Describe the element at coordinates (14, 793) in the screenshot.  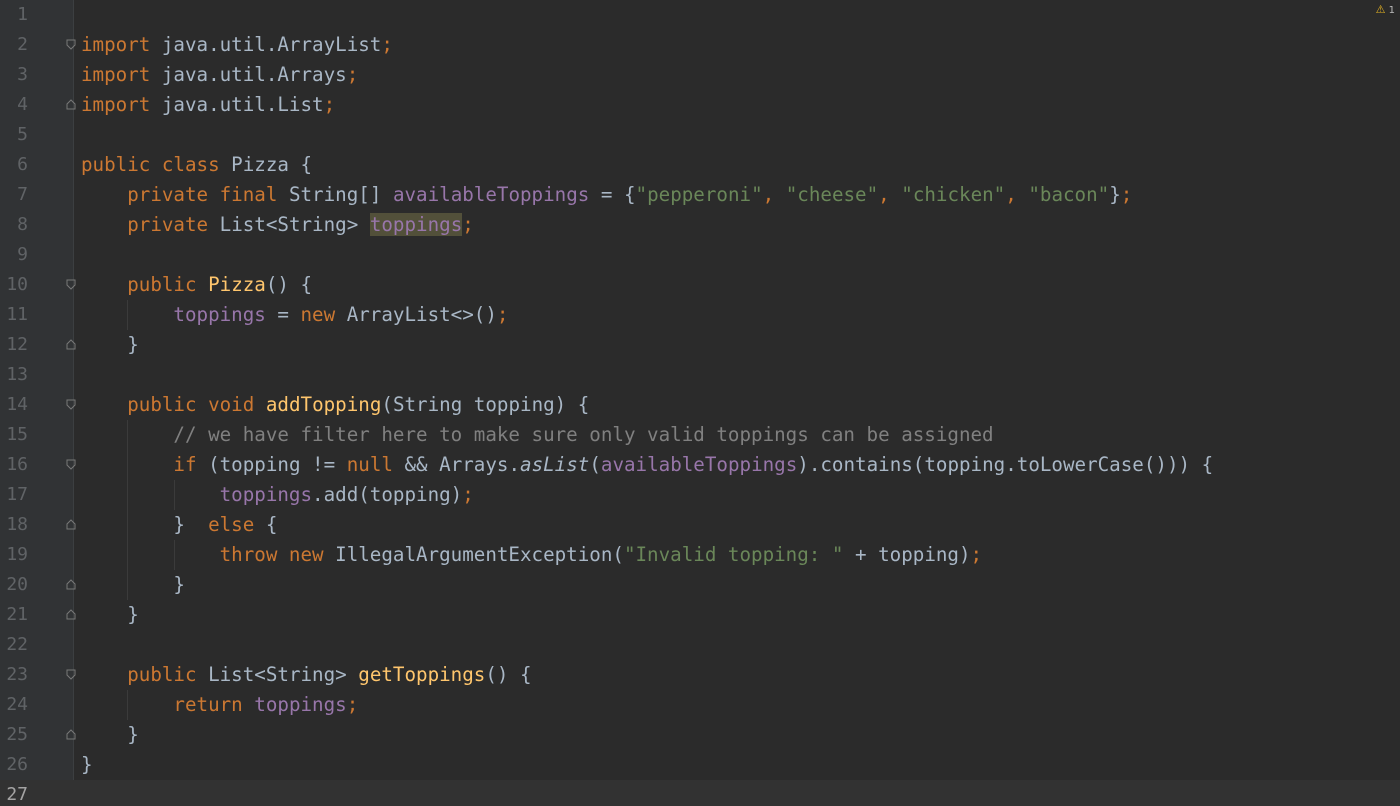
I see `line-number: 27` at that location.